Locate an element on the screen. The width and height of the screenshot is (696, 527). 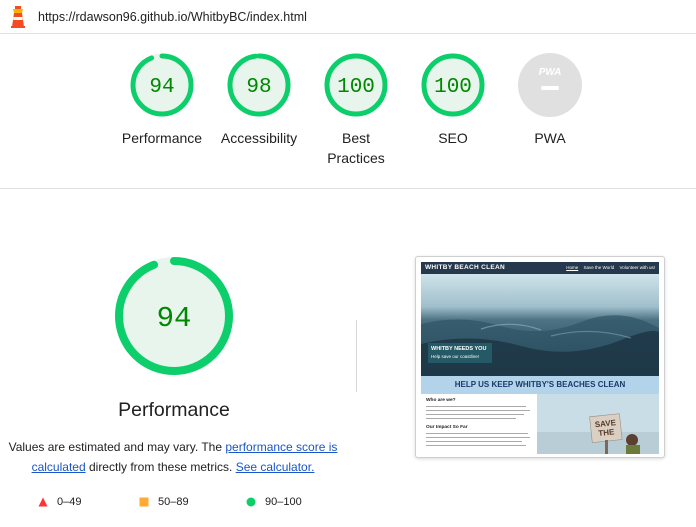
seo-label: SEO is located at coordinates (453, 138).